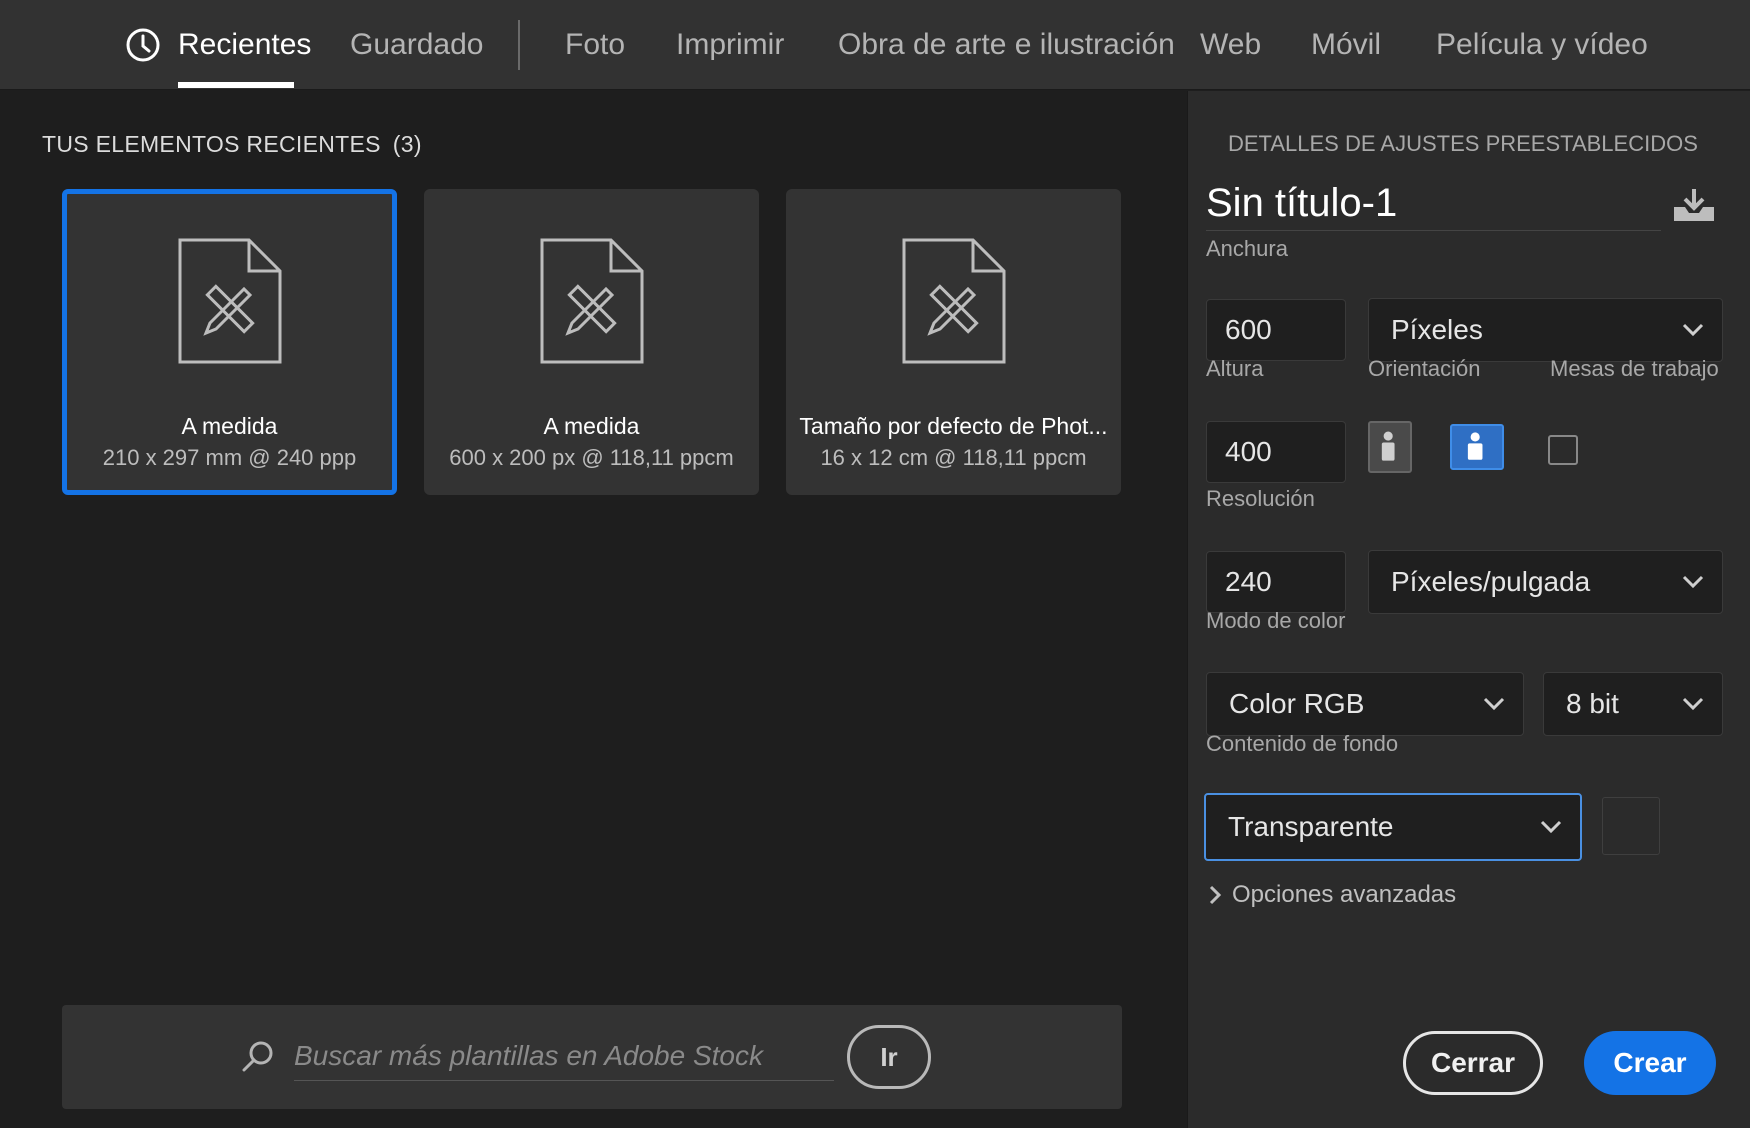 The height and width of the screenshot is (1128, 1750). Describe the element at coordinates (143, 45) in the screenshot. I see `clock-icon` at that location.